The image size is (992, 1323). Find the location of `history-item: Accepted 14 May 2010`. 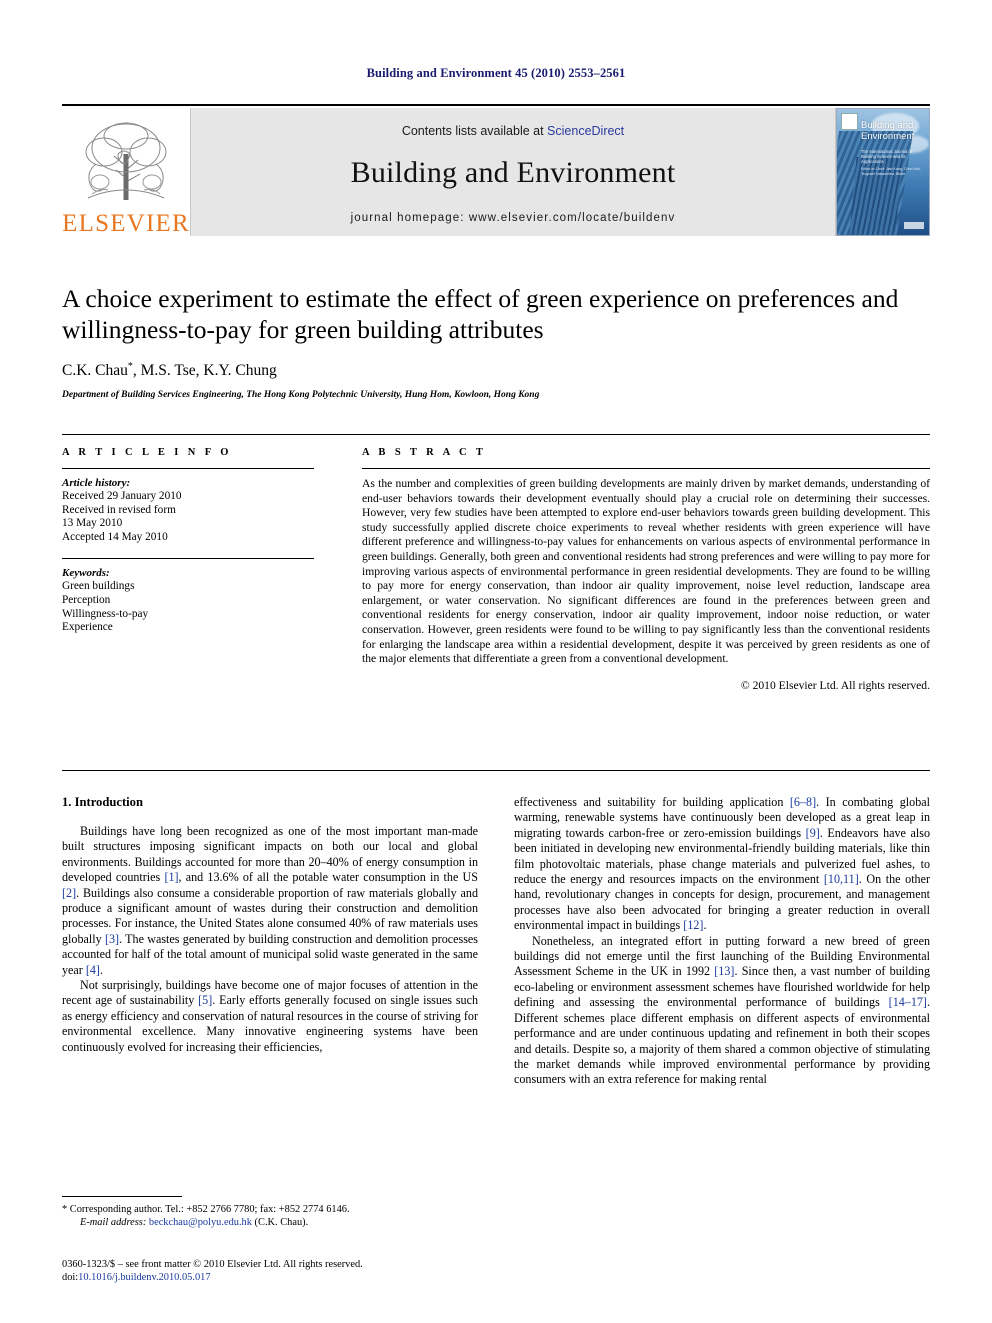

history-item: Accepted 14 May 2010 is located at coordinates (115, 536).